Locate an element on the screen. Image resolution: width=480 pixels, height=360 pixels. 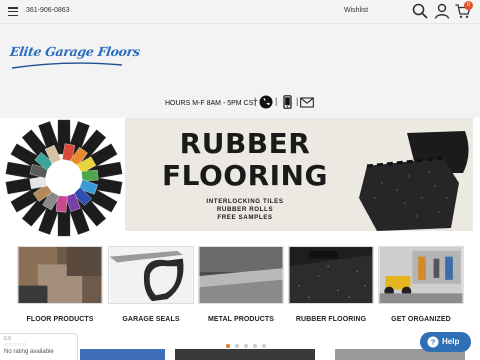
floor-products-image is located at coordinates (60, 275).